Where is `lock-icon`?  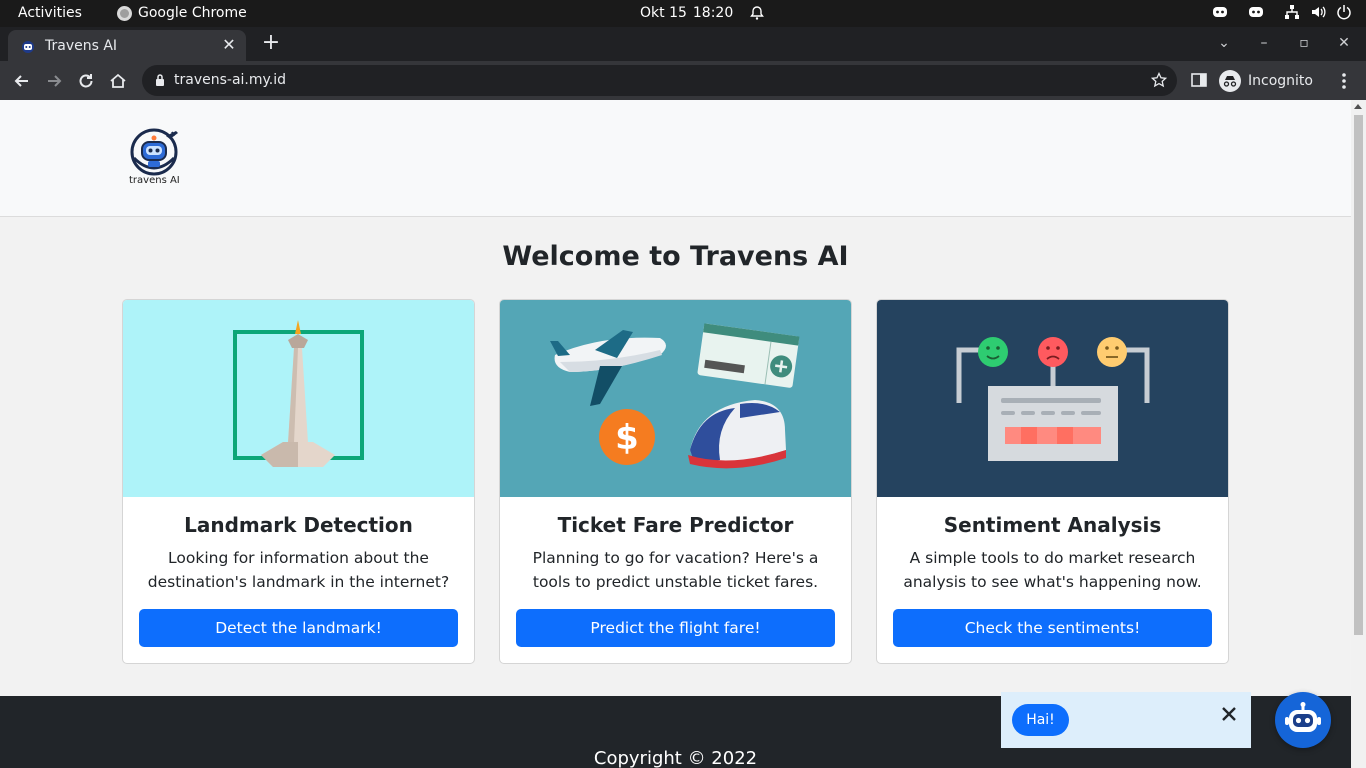 lock-icon is located at coordinates (160, 80).